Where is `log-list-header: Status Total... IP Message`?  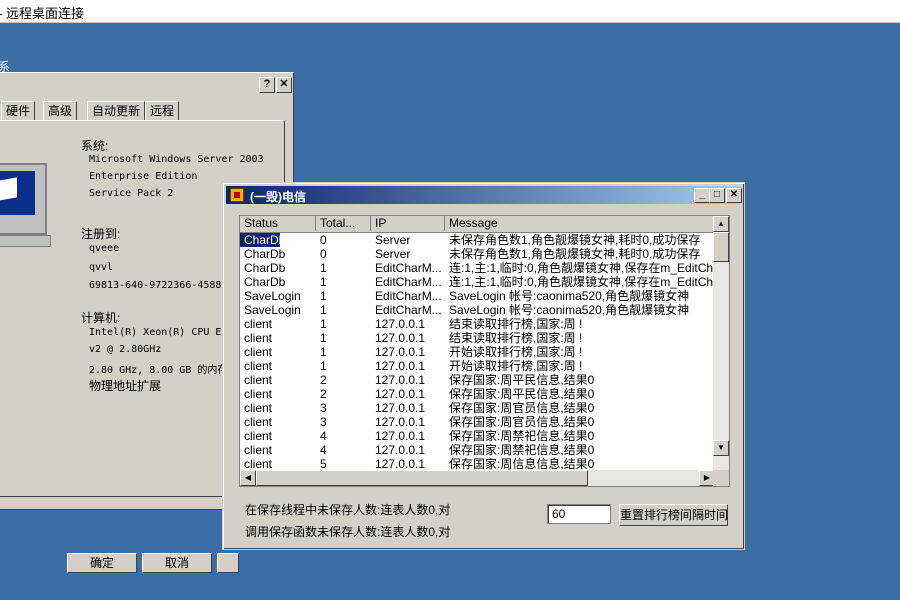 log-list-header: Status Total... IP Message is located at coordinates (477, 224).